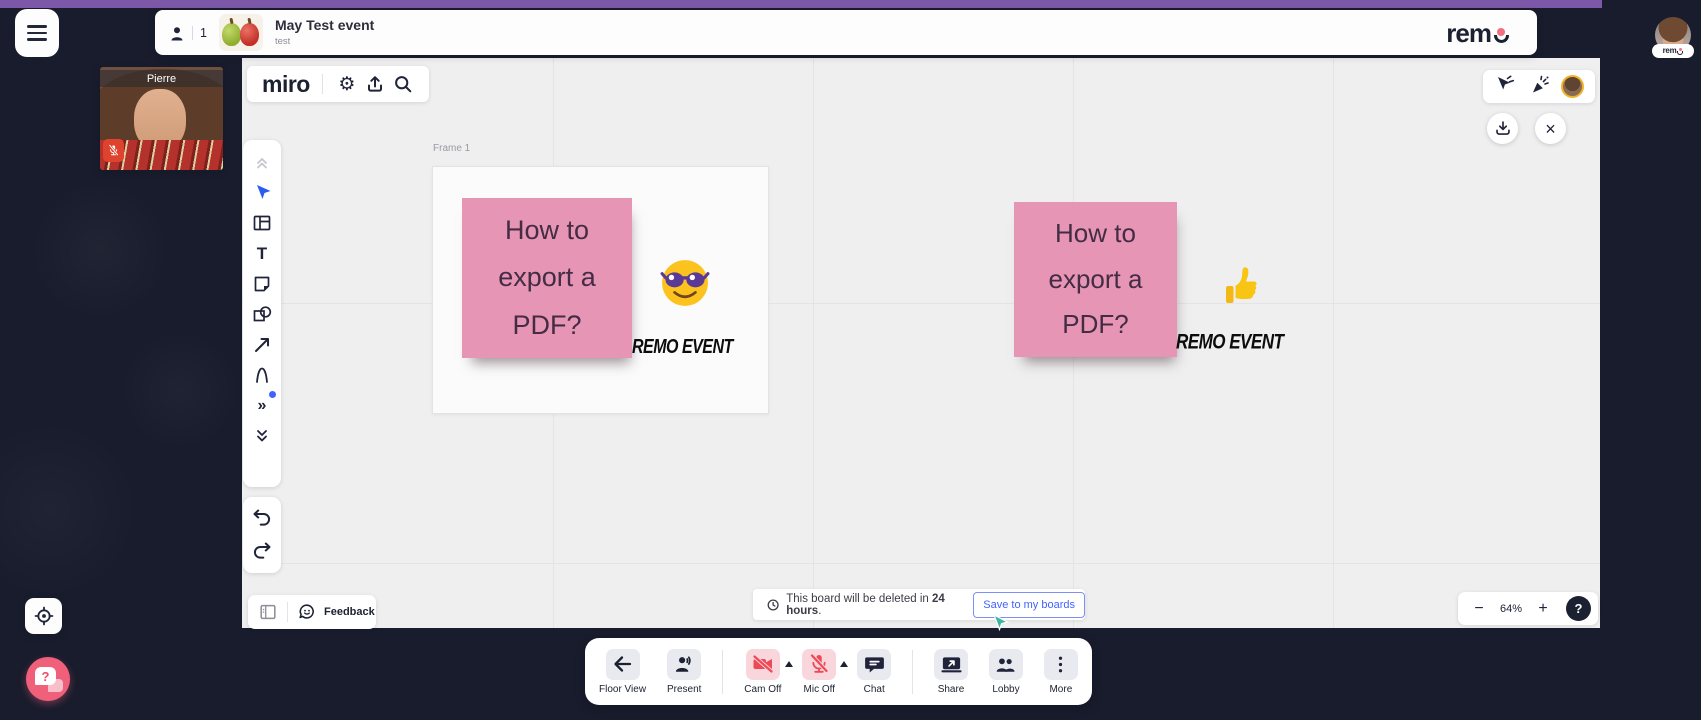 The image size is (1701, 720). Describe the element at coordinates (1572, 86) in the screenshot. I see `collaborator-avatar` at that location.